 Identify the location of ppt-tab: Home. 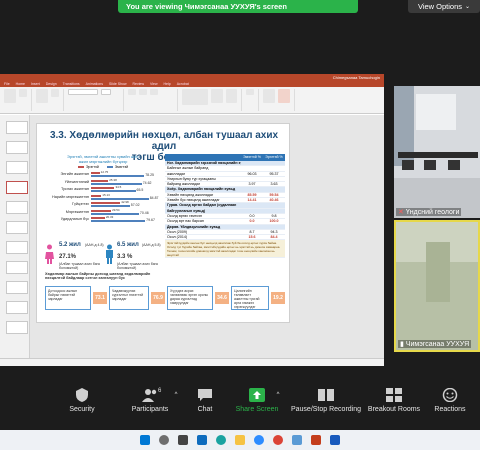
(20, 84).